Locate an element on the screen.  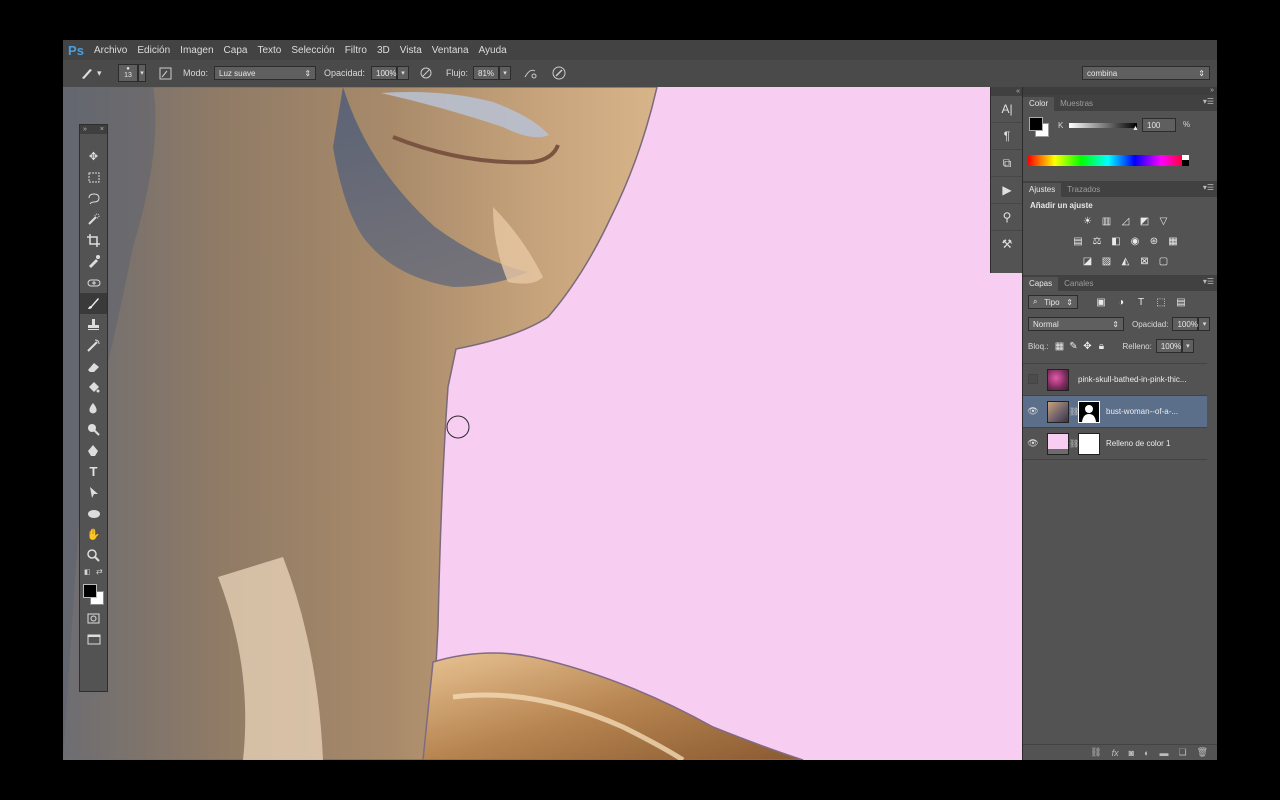
eye-icon: 👁︎ is located at coordinates (1033, 443).